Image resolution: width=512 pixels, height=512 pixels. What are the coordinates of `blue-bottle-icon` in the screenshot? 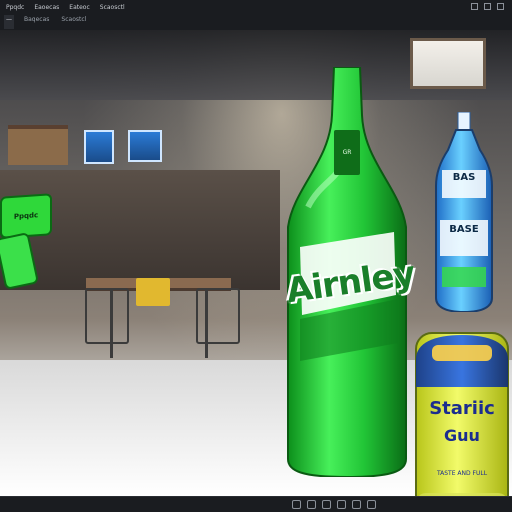 It's located at (464, 212).